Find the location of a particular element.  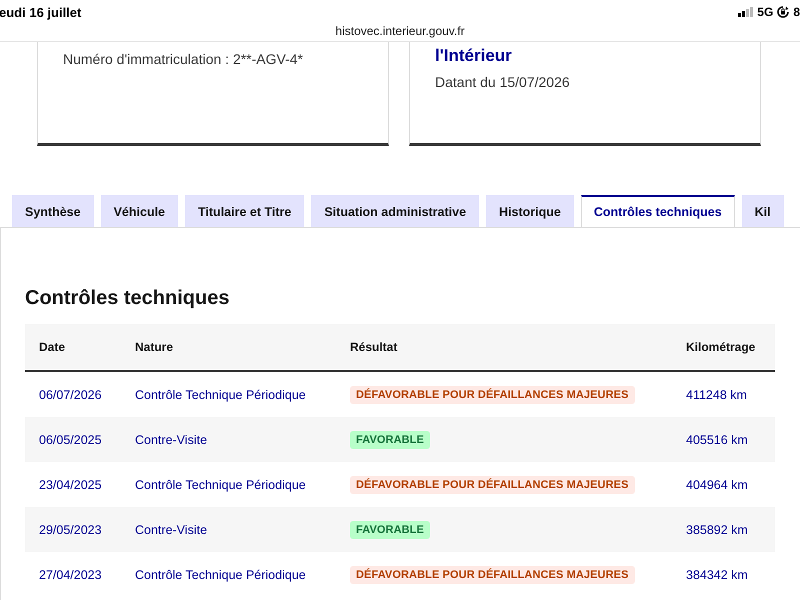

mileage-cell-text: 405516 km is located at coordinates (717, 439).